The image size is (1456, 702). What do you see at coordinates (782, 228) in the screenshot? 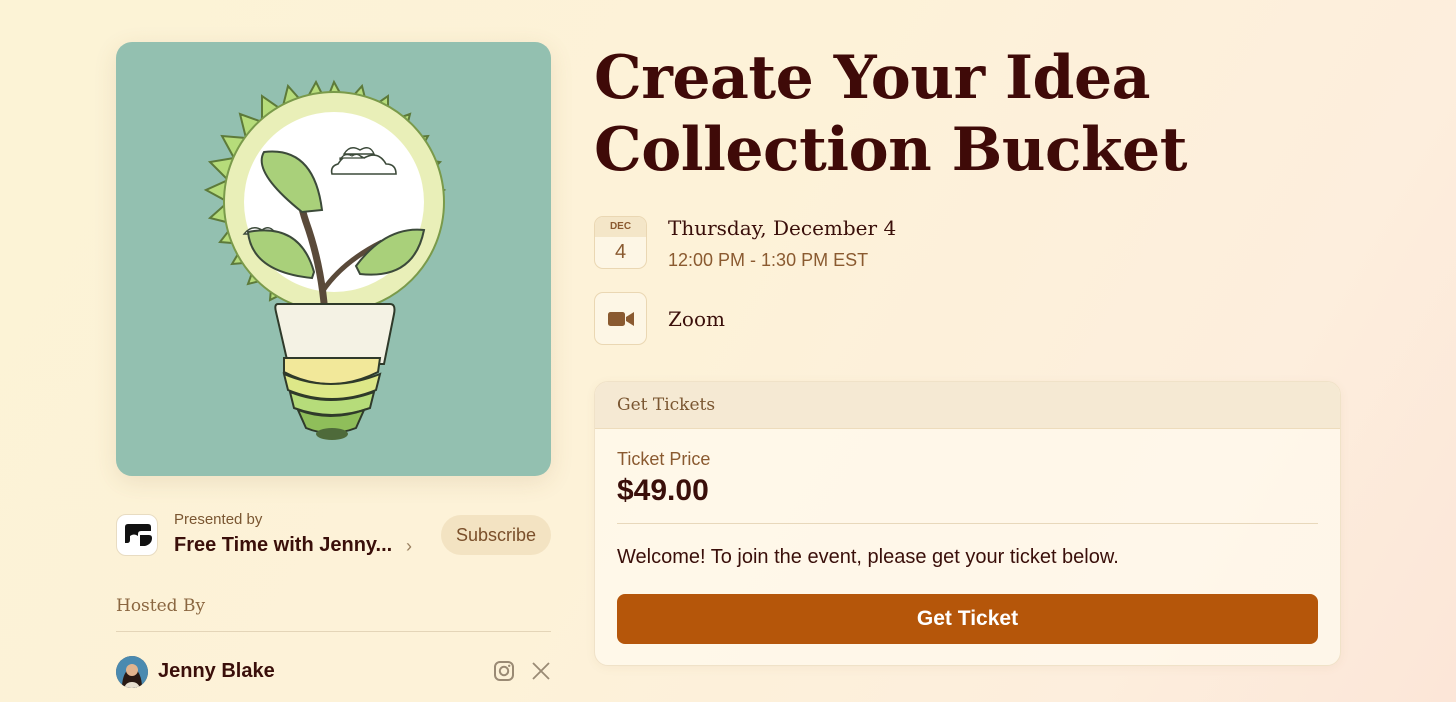
I see `event-date: Thursday, December 4` at bounding box center [782, 228].